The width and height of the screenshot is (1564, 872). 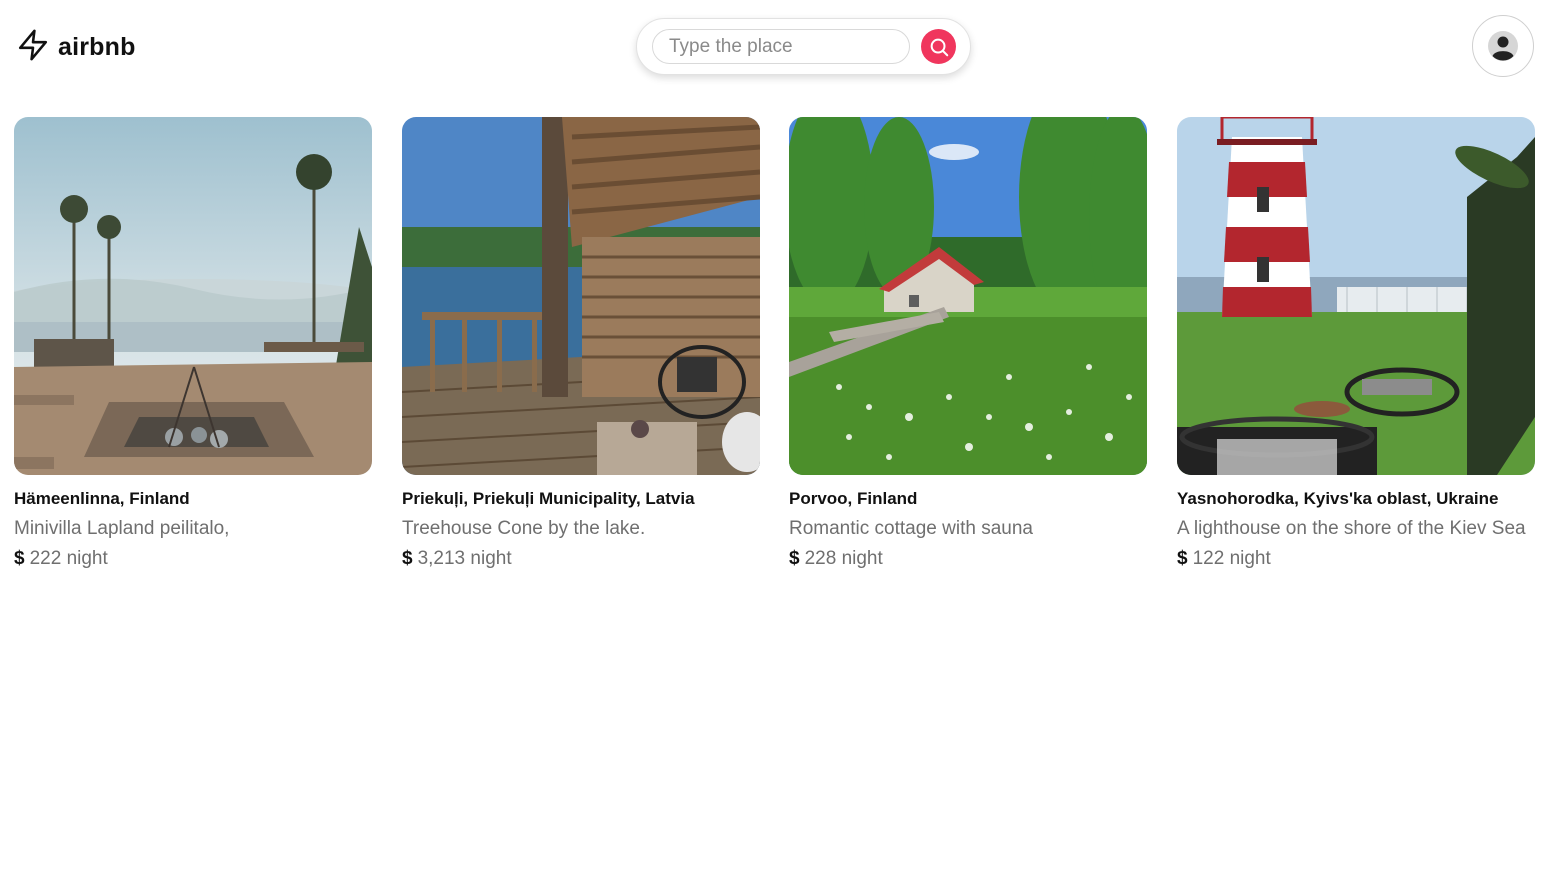 I want to click on price-amount: 228, so click(x=820, y=558).